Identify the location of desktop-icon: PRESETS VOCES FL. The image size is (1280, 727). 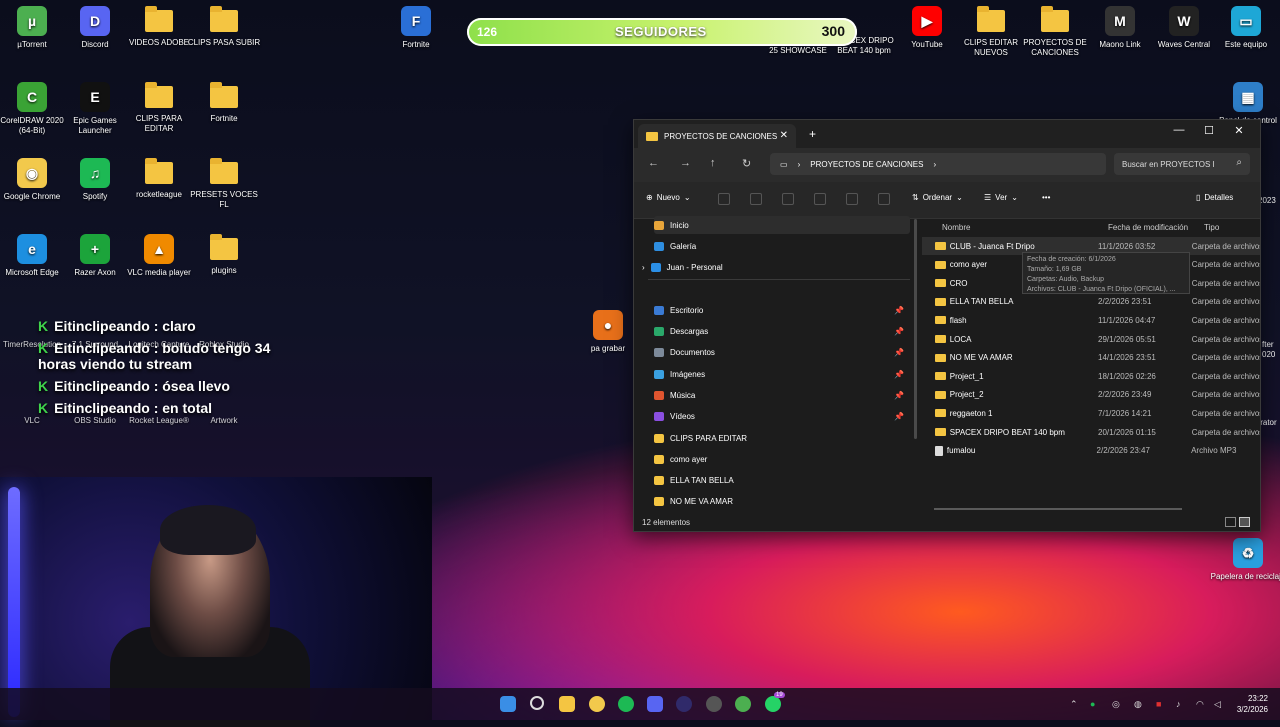
(224, 184).